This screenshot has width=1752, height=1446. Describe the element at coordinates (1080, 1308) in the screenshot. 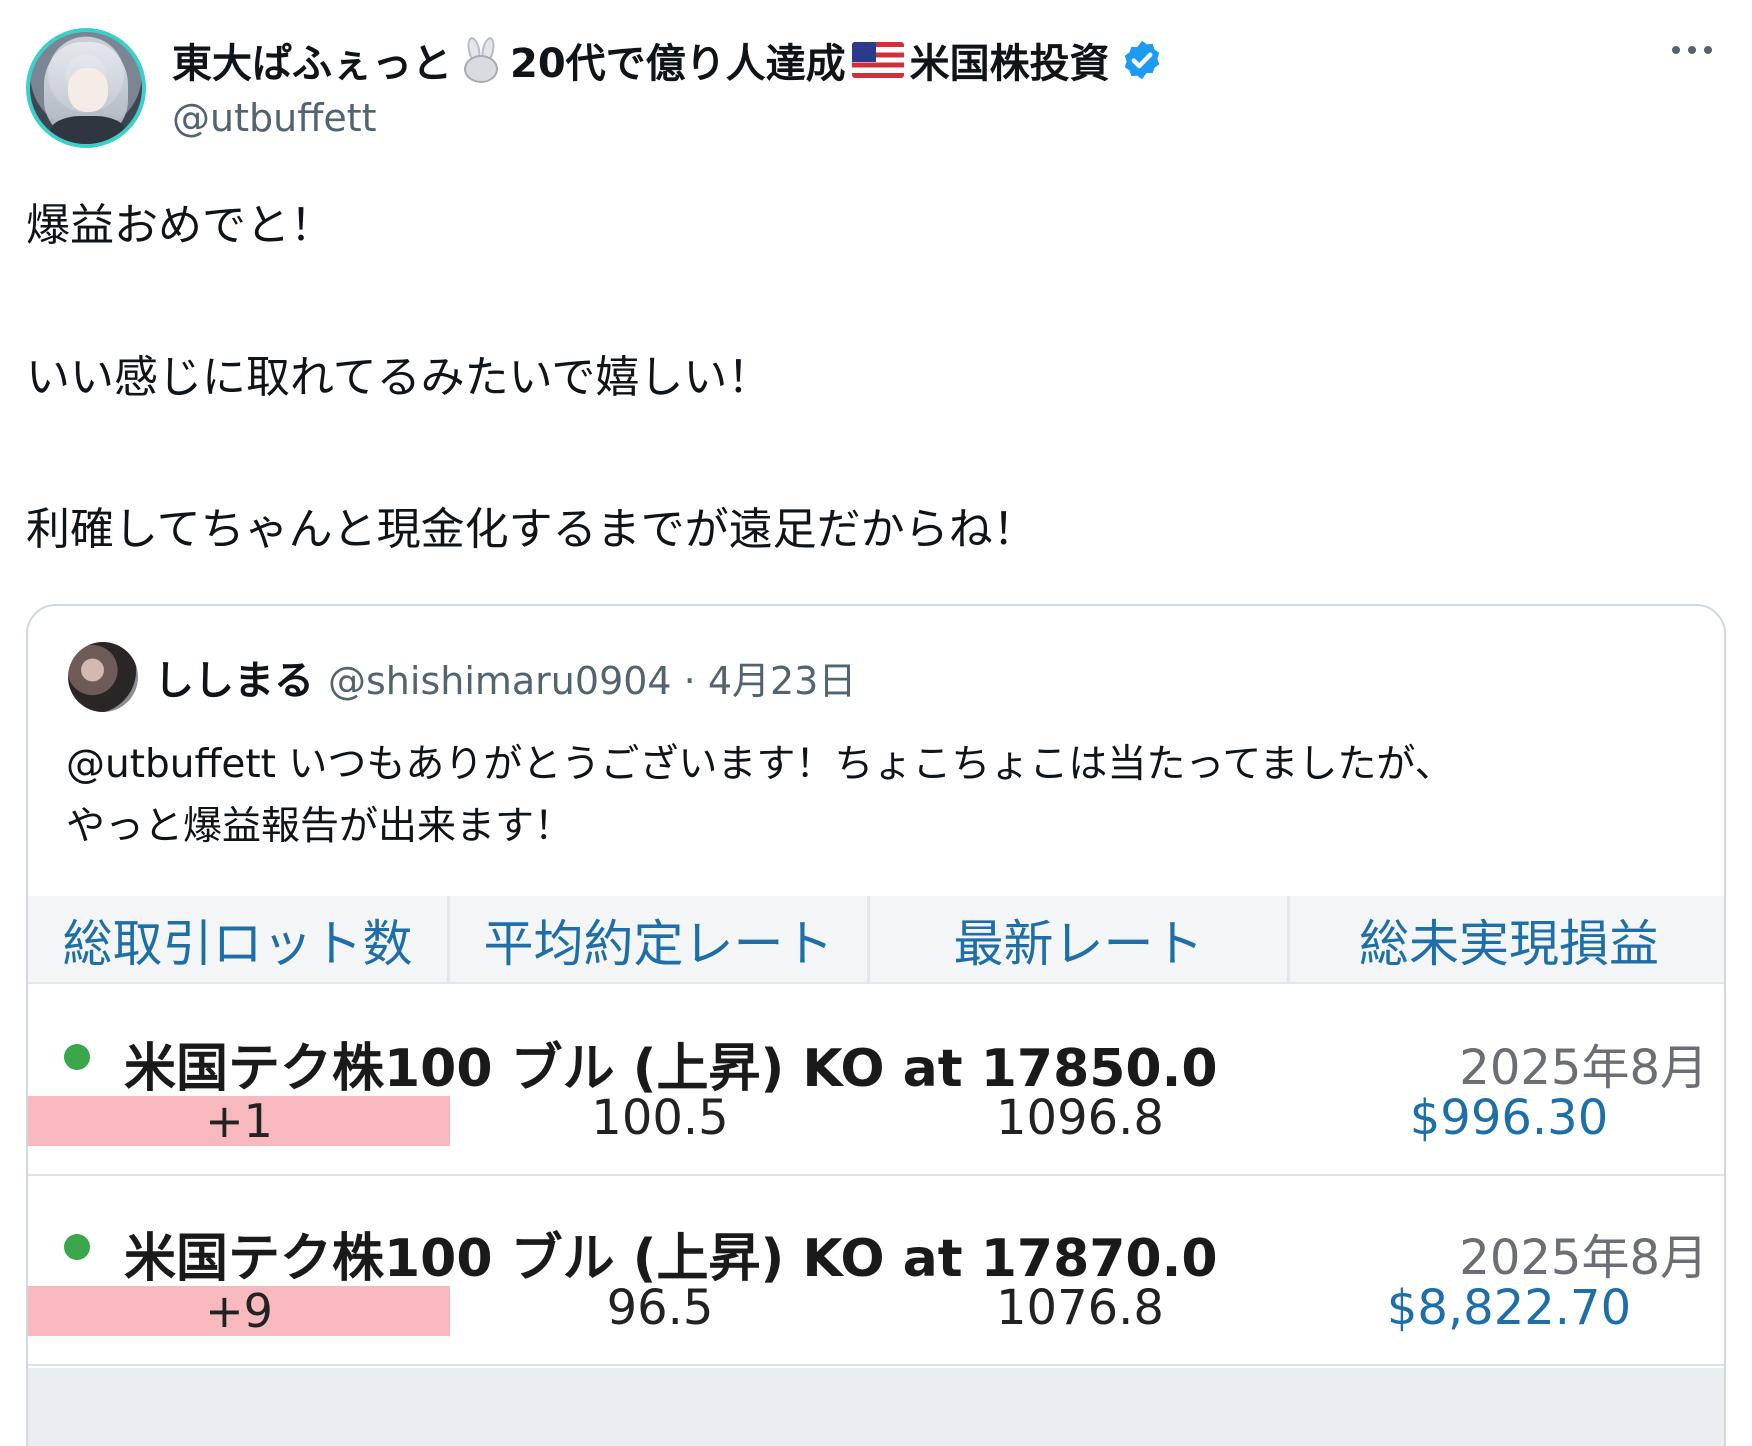

I see `latest-rate: 1076.8` at that location.